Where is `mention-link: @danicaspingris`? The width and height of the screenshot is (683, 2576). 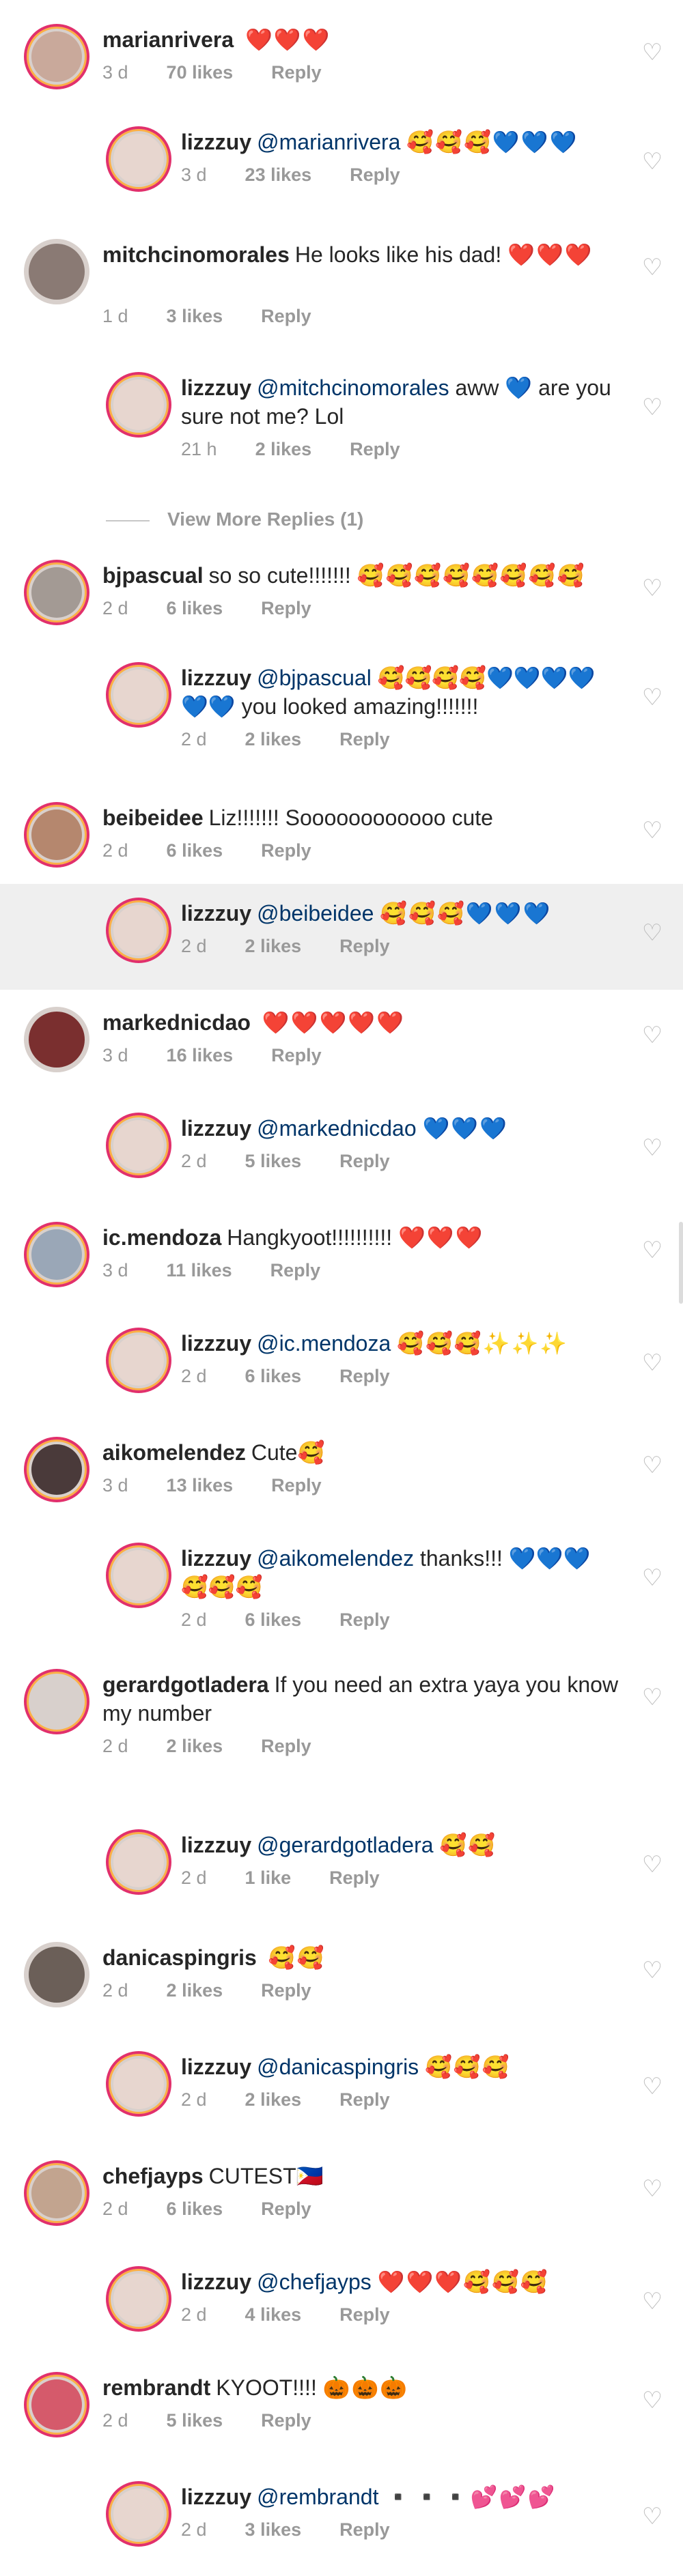 mention-link: @danicaspingris is located at coordinates (338, 2067).